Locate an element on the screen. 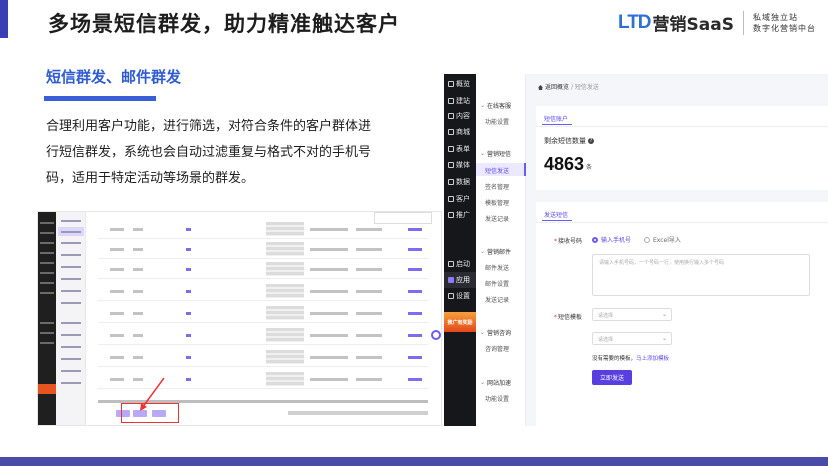 The image size is (828, 466). radio-excel-label: Excel导入 is located at coordinates (667, 240).